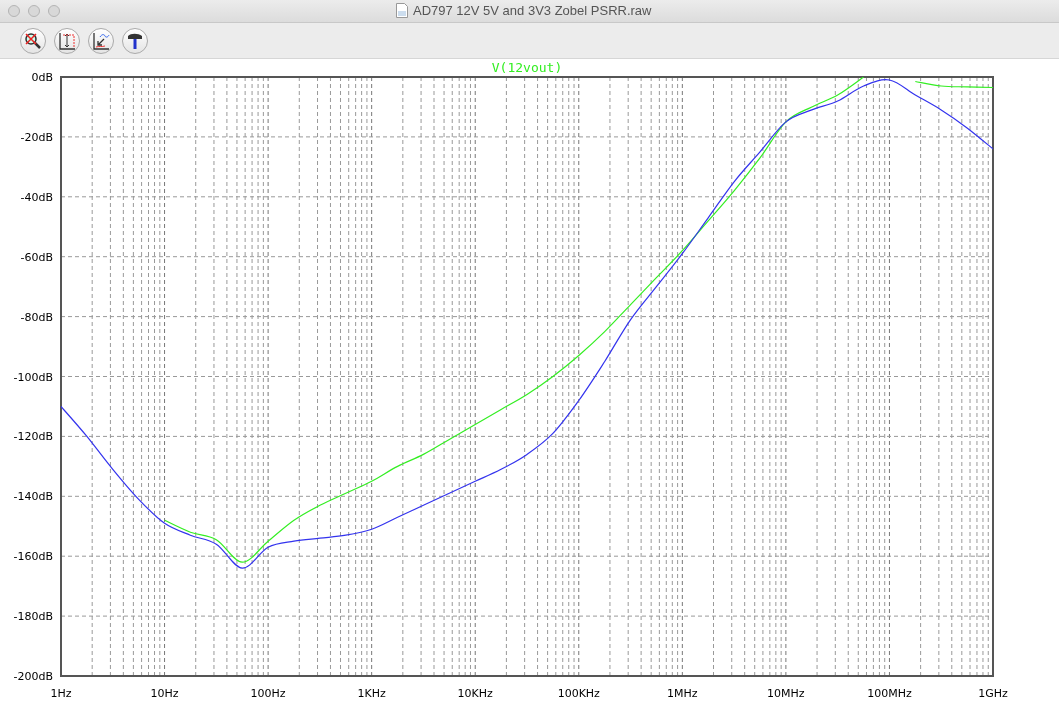  Describe the element at coordinates (527, 67) in the screenshot. I see `trace-label: V(12vout)` at that location.